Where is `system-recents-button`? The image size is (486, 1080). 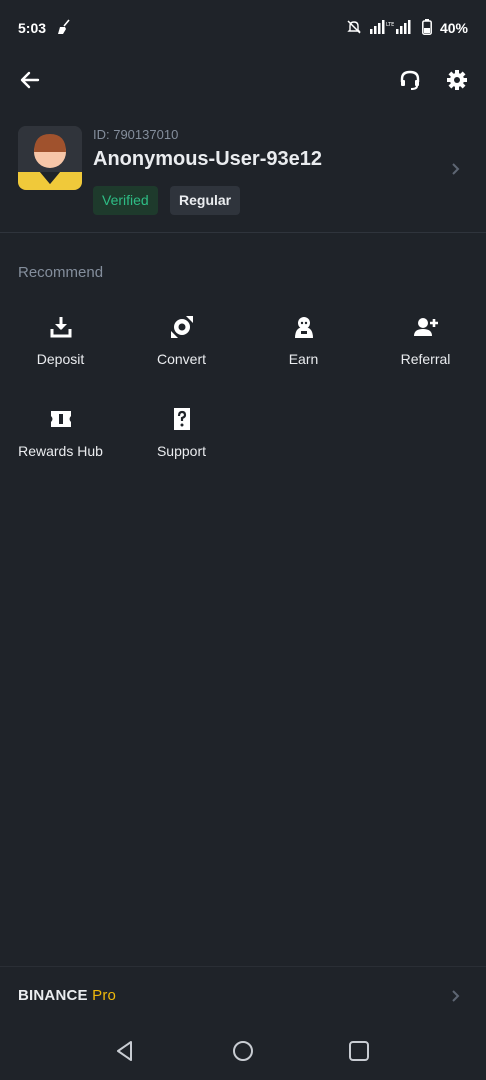
system-recents-button is located at coordinates (359, 1053).